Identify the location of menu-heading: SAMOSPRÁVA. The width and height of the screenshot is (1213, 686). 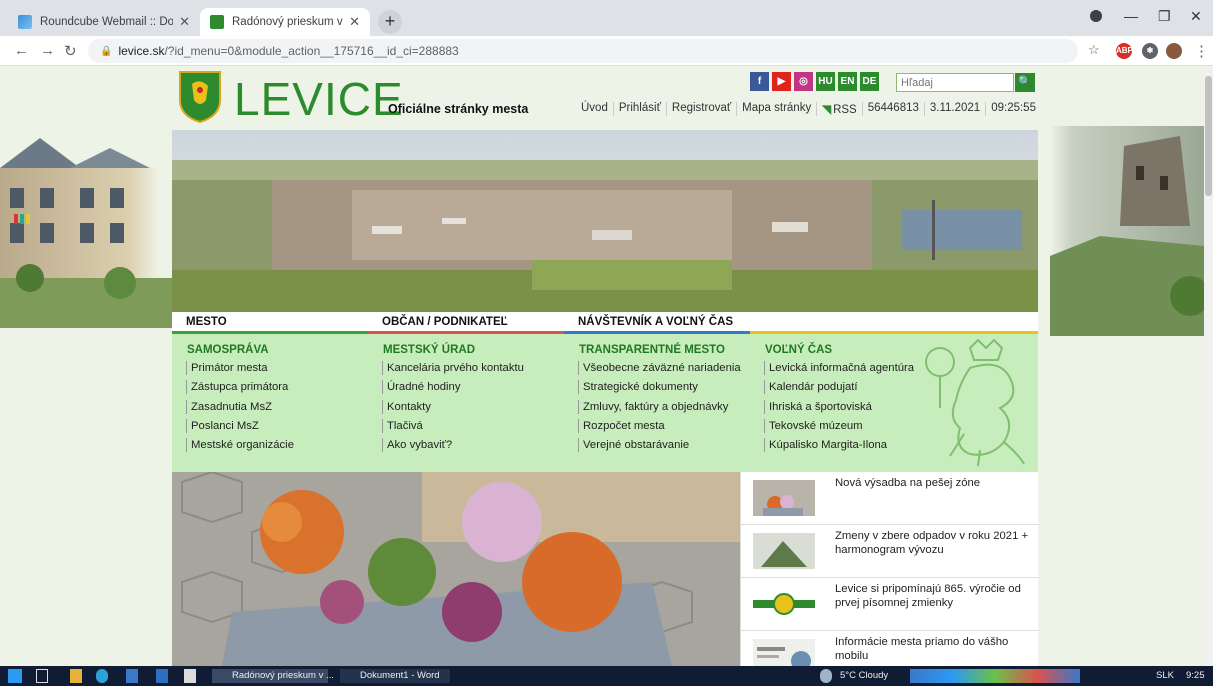
(240, 350).